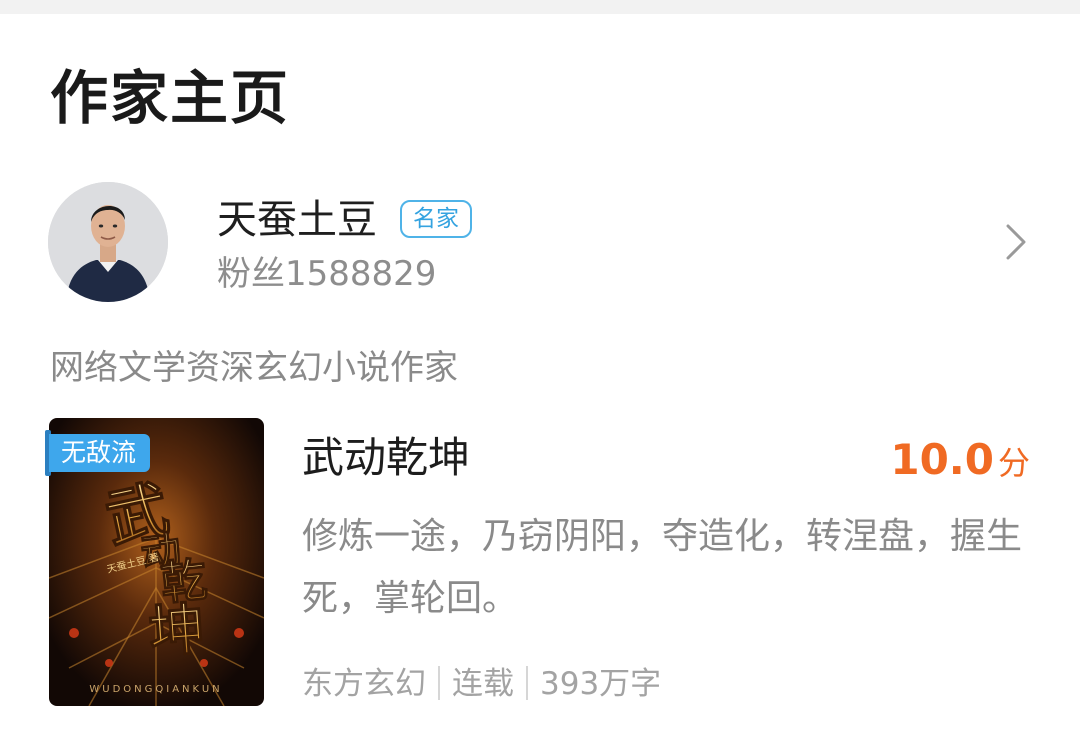 Image resolution: width=1080 pixels, height=743 pixels. Describe the element at coordinates (942, 459) in the screenshot. I see `rating-value: 10.0` at that location.